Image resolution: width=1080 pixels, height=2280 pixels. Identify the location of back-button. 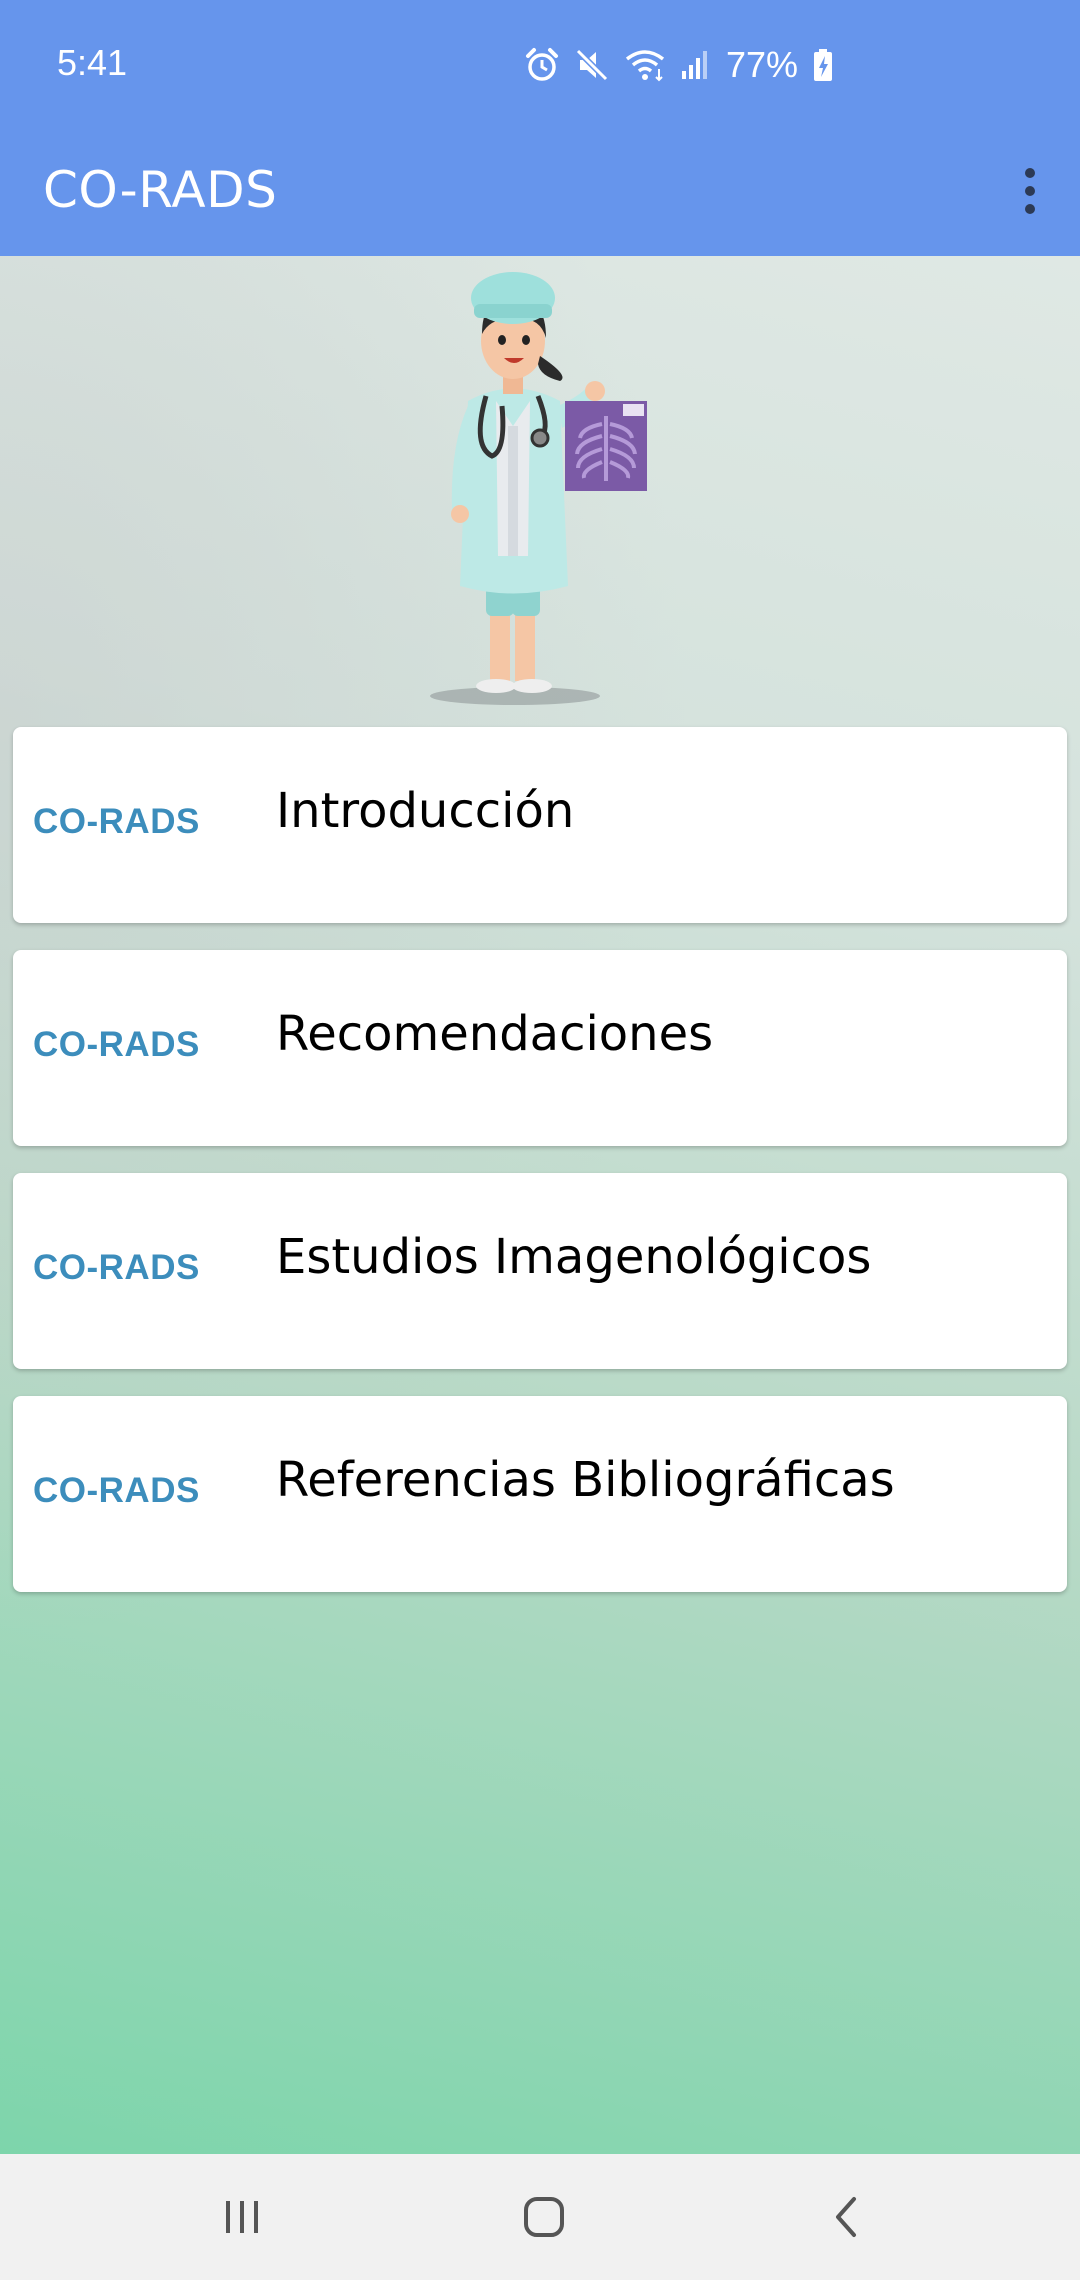
(846, 2217).